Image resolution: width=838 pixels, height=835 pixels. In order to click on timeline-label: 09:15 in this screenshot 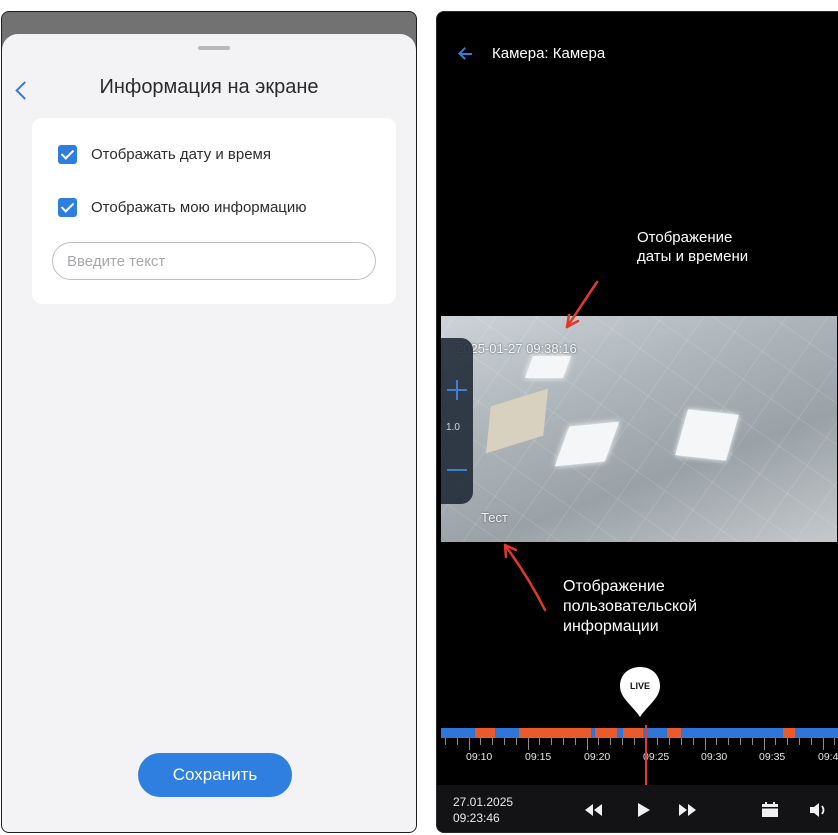, I will do `click(538, 757)`.